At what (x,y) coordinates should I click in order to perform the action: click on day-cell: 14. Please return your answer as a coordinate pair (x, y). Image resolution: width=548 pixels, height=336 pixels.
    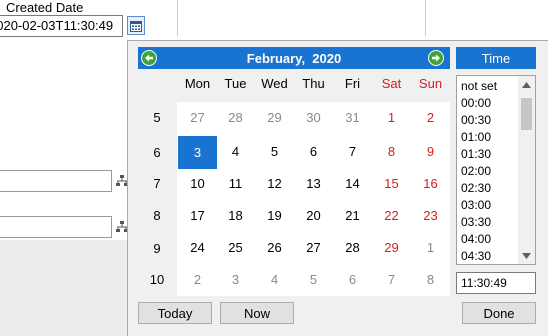
    Looking at the image, I should click on (352, 184).